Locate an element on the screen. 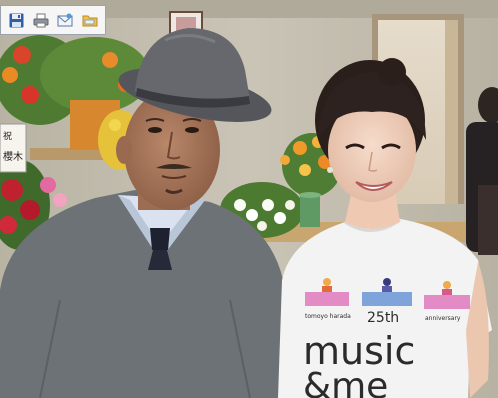  print-button is located at coordinates (41, 20).